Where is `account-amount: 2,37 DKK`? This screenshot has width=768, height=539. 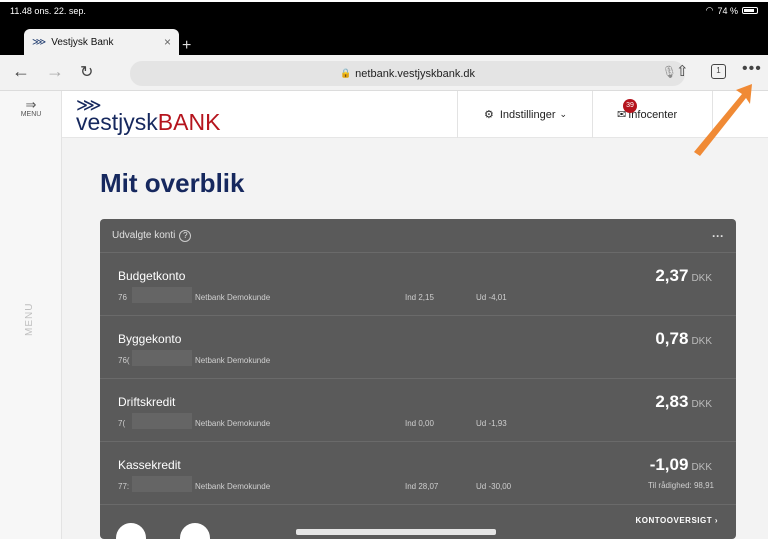 account-amount: 2,37 DKK is located at coordinates (683, 275).